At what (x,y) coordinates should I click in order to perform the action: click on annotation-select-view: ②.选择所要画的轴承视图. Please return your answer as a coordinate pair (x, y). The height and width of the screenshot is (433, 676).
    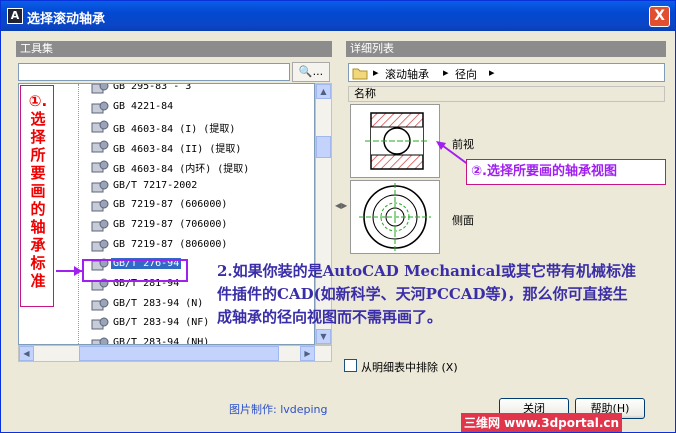
    Looking at the image, I should click on (566, 172).